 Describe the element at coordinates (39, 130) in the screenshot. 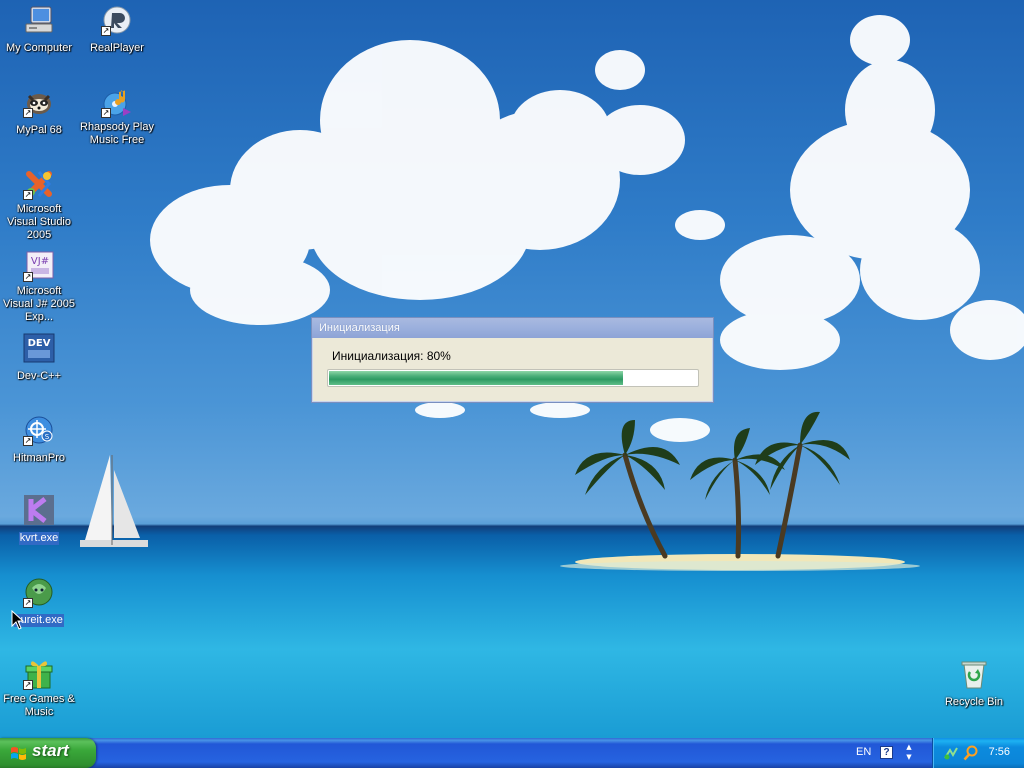

I see `icon-label: MyPal 68` at that location.